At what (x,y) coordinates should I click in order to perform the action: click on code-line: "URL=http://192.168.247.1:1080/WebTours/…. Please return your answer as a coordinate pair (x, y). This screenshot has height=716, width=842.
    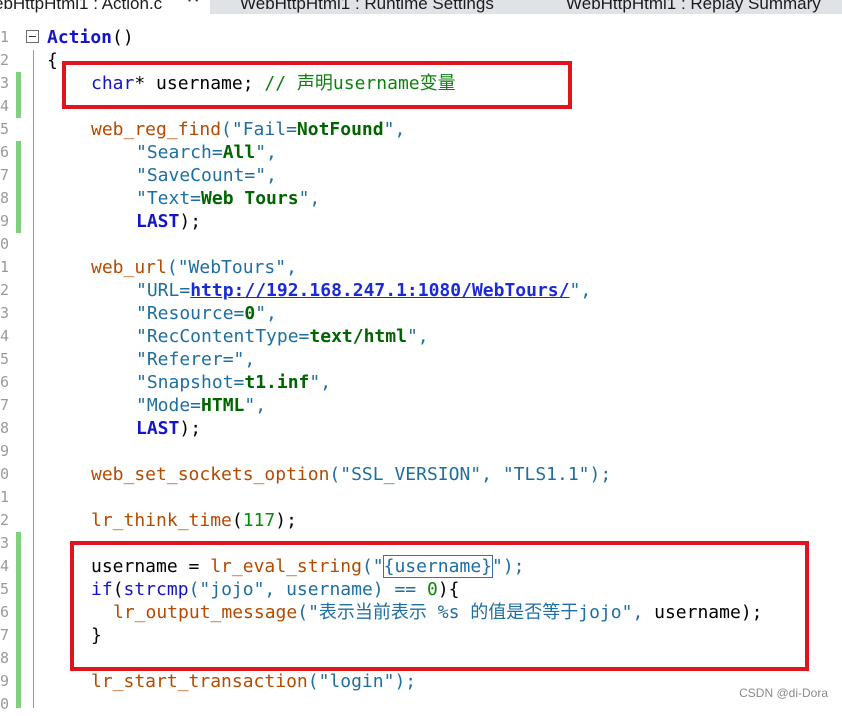
    Looking at the image, I should click on (363, 290).